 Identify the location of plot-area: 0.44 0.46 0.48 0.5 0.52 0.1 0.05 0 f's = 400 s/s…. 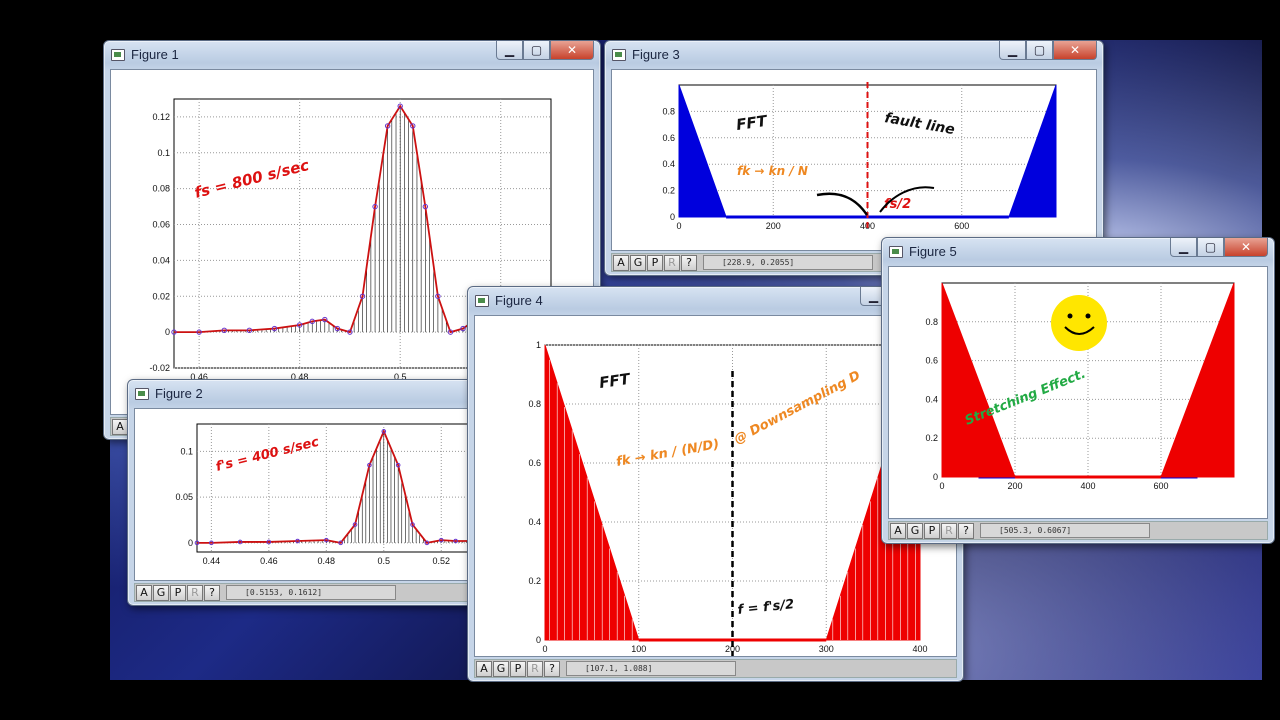
(302, 494).